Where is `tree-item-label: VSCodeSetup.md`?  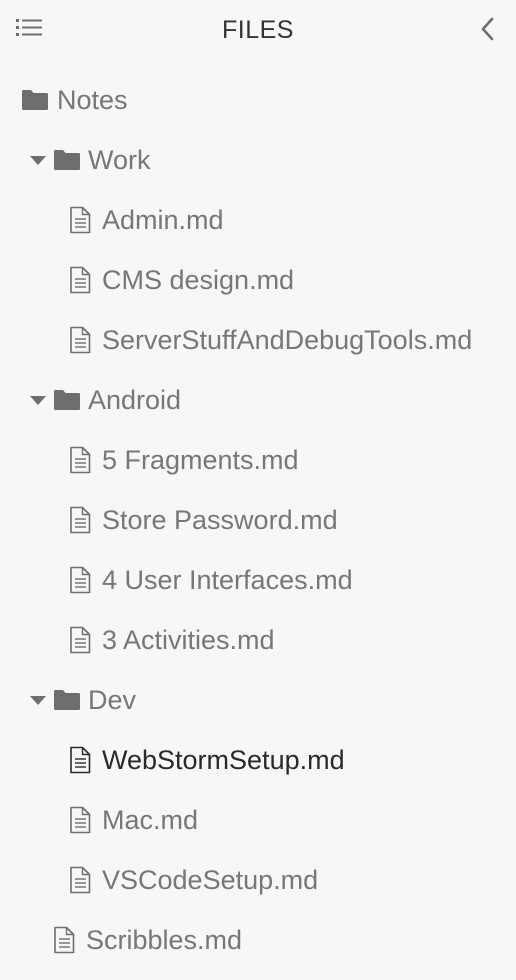 tree-item-label: VSCodeSetup.md is located at coordinates (210, 880).